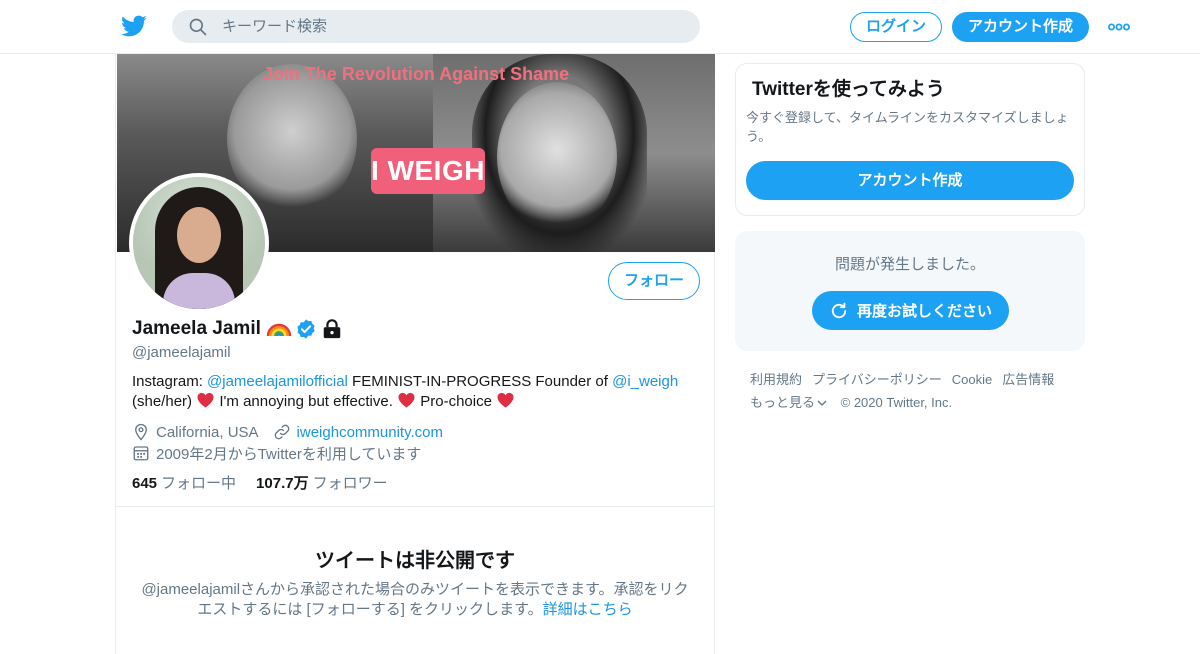  Describe the element at coordinates (281, 432) in the screenshot. I see `link-icon` at that location.